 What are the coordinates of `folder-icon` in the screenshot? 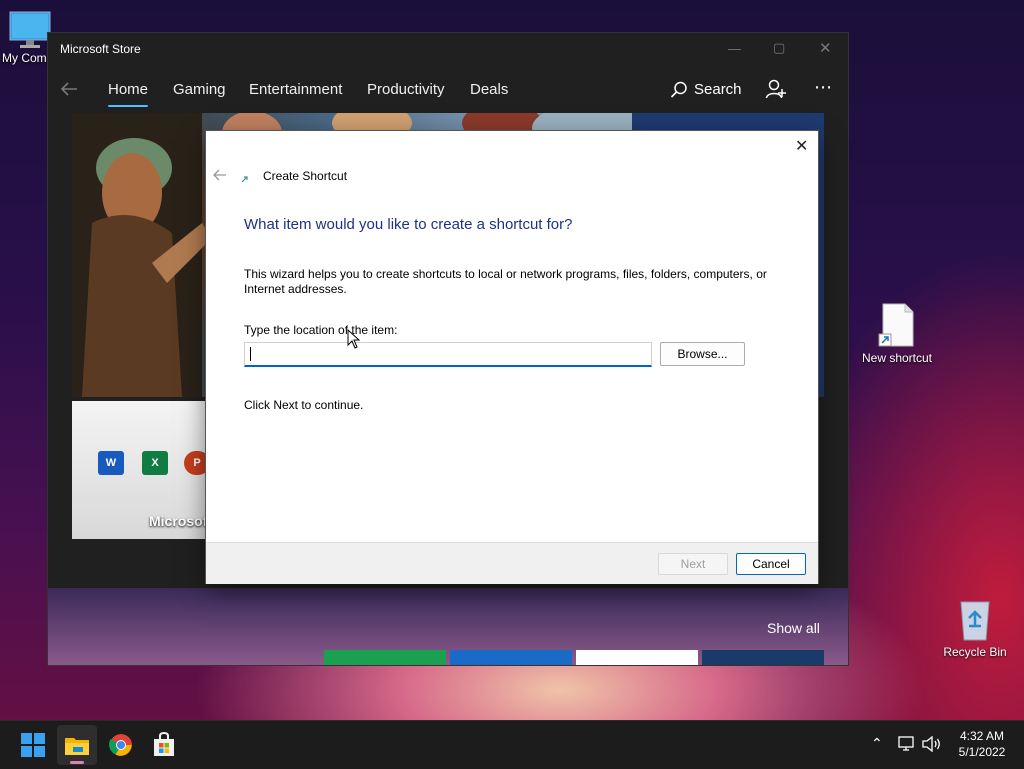 It's located at (77, 746).